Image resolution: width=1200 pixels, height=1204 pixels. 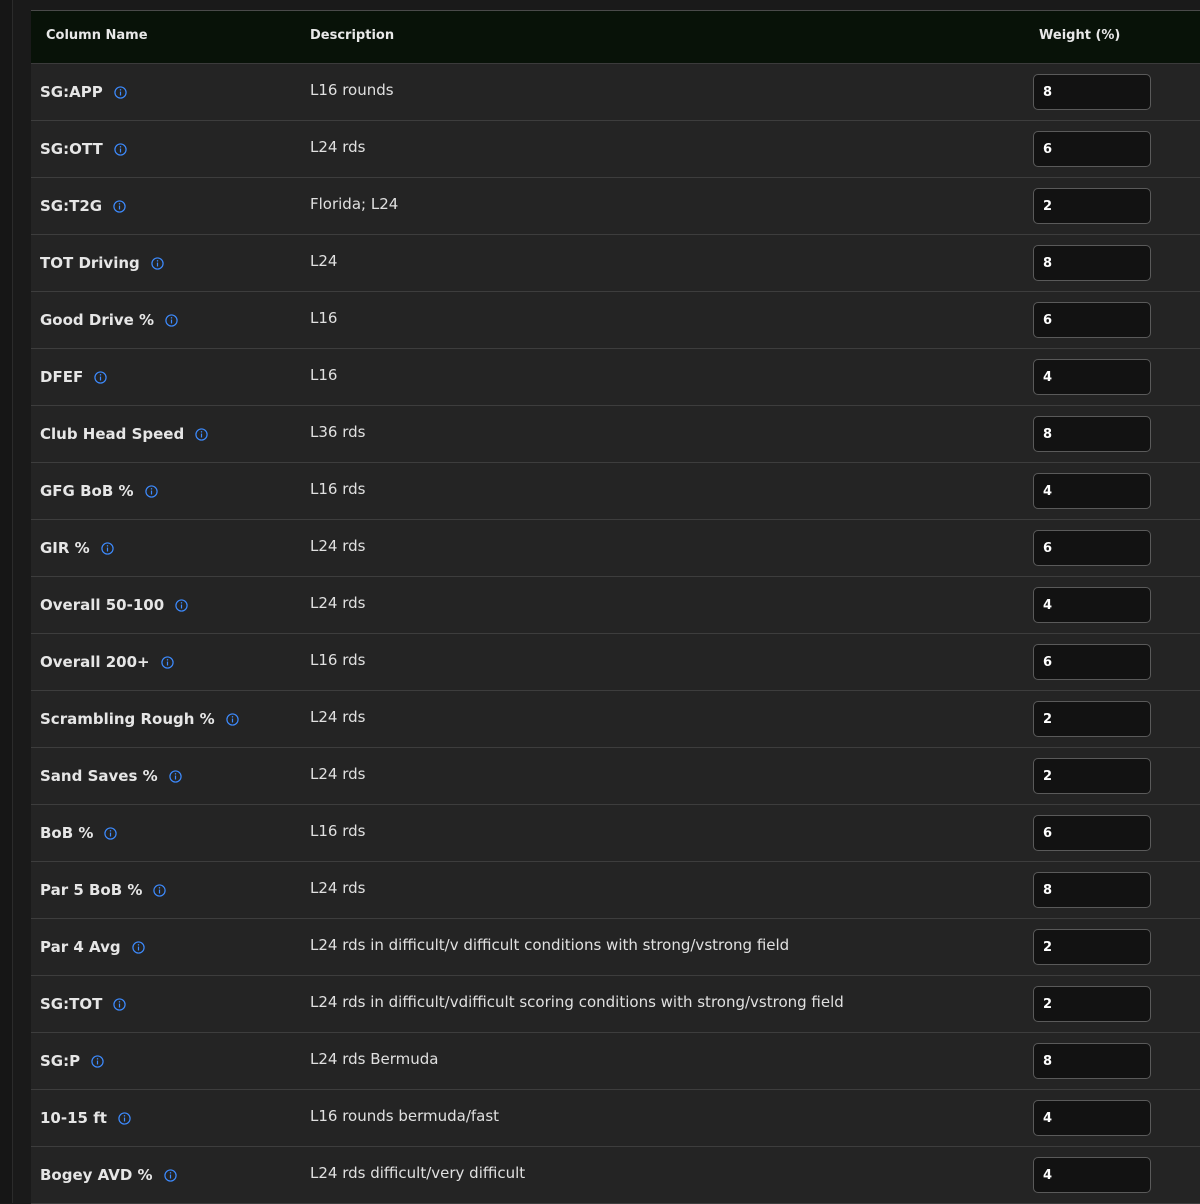 What do you see at coordinates (97, 35) in the screenshot?
I see `header-column-name: Column Name` at bounding box center [97, 35].